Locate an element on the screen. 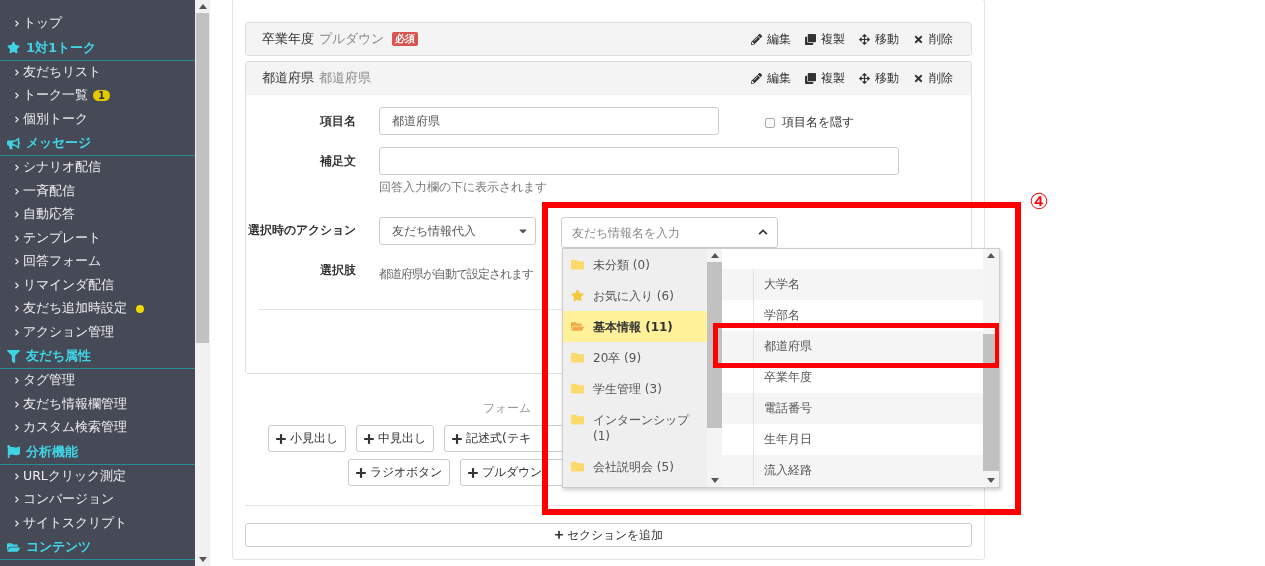 Image resolution: width=1265 pixels, height=566 pixels. sidebar-link: 友だち情報欄管理 is located at coordinates (97, 404).